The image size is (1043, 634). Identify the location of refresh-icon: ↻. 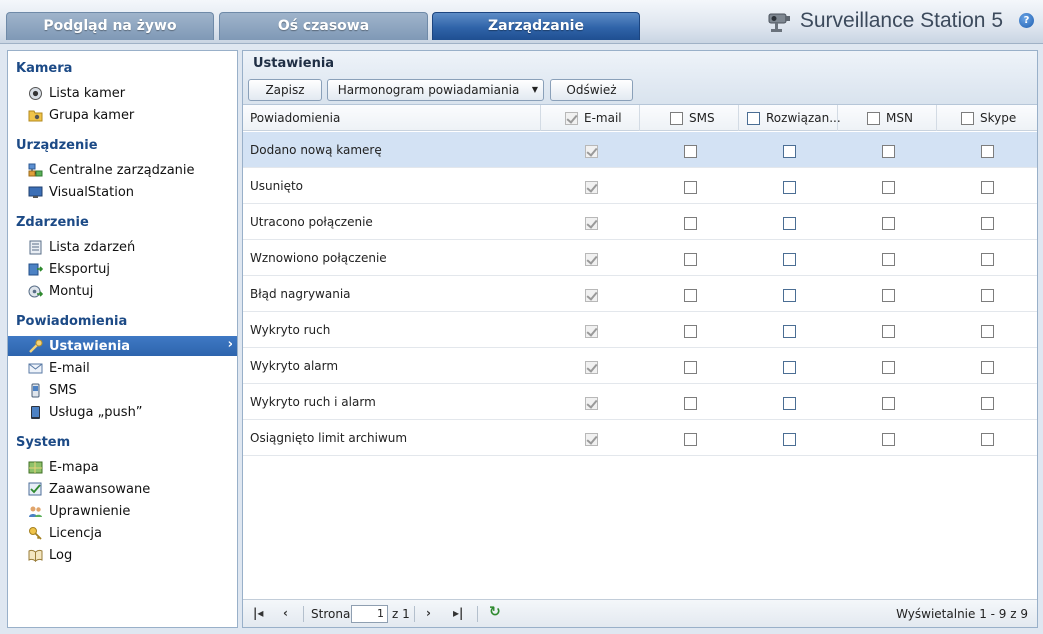
(495, 612).